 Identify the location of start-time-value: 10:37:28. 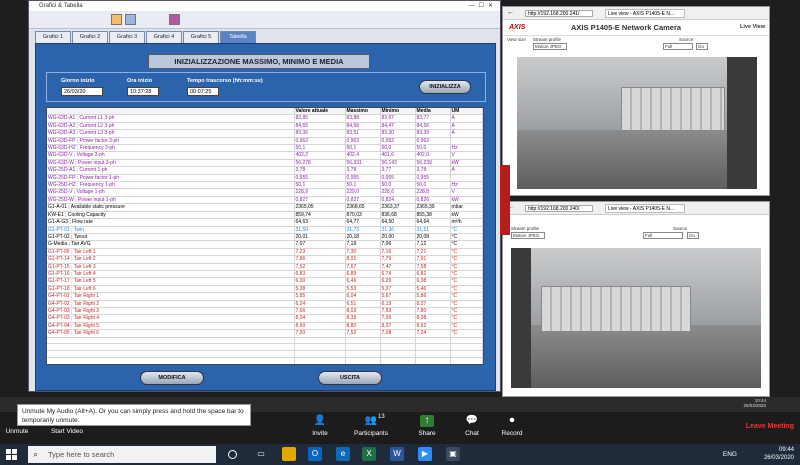
(143, 91).